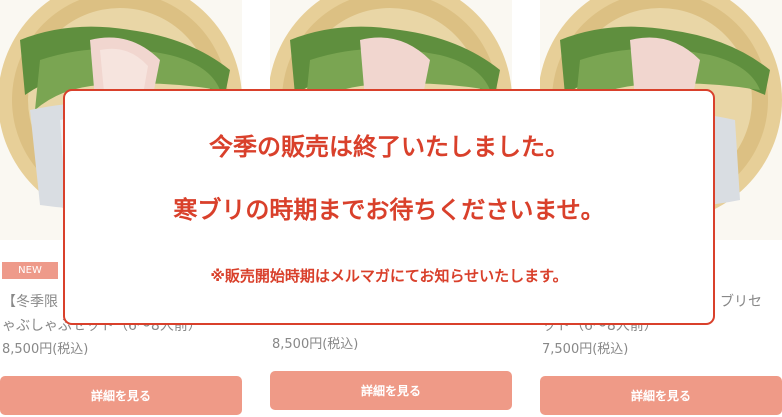 The height and width of the screenshot is (417, 782). I want to click on notice-heading: 今季の販売は終了いたしました。, so click(389, 147).